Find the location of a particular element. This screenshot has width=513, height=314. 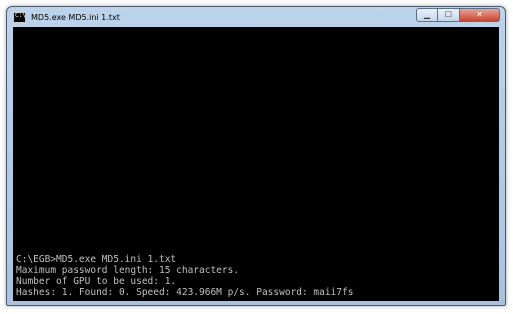

cmd-icon-glyph: C:\ is located at coordinates (20, 15).